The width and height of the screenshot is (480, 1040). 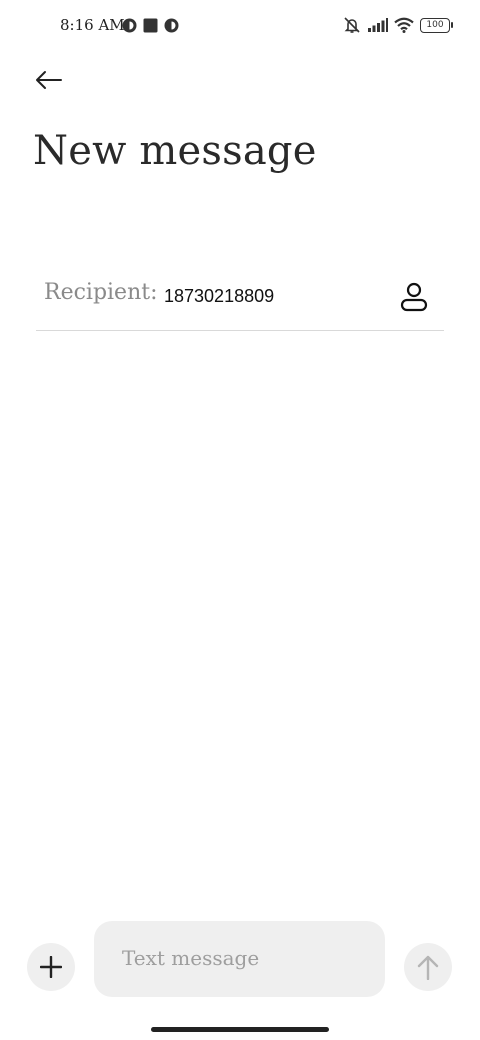 I want to click on message-box, so click(x=239, y=959).